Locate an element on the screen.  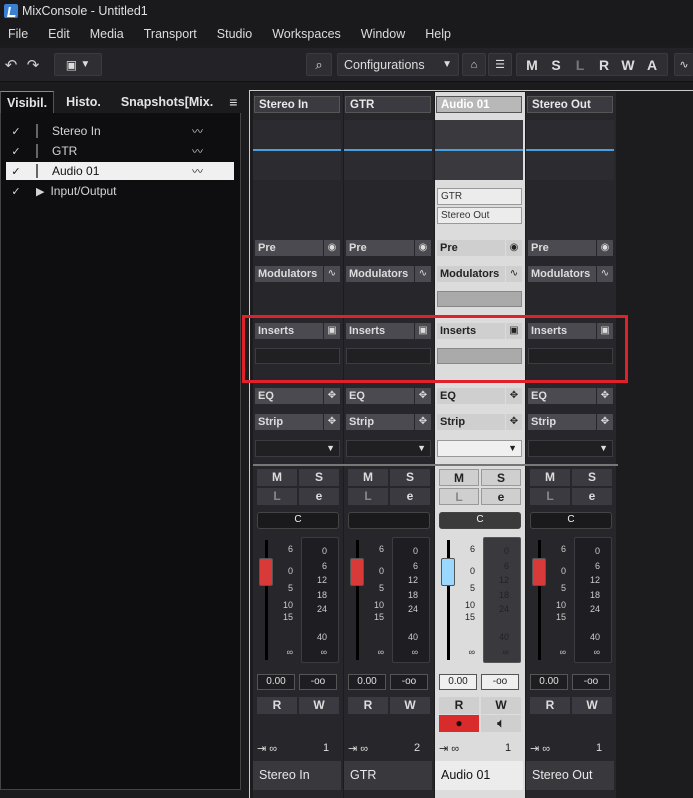
channel-name-header: Stereo In is located at coordinates (297, 104).